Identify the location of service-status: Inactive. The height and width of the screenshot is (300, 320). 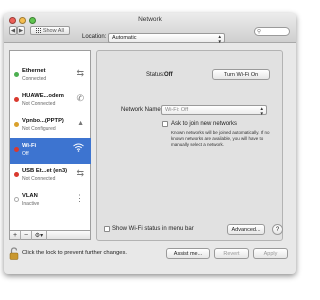
(31, 204).